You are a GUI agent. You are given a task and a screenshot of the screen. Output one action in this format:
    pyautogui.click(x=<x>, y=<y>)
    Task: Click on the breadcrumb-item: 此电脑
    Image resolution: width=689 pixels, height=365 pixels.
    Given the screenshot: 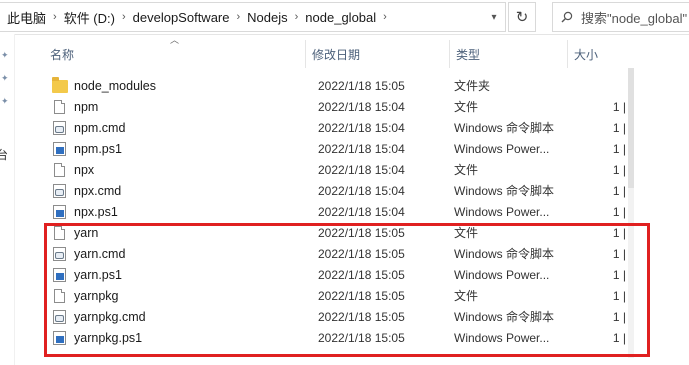 What is the action you would take?
    pyautogui.click(x=26, y=17)
    